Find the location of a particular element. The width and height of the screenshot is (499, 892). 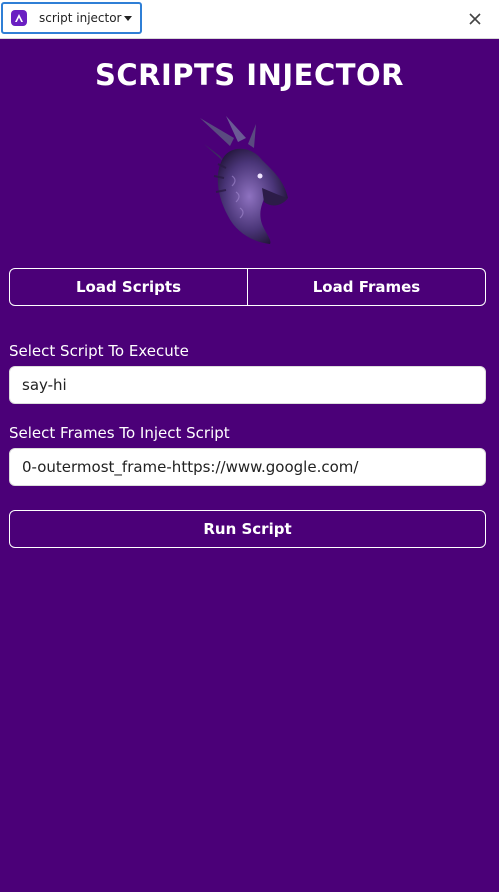

extension-name: script injector is located at coordinates (80, 18).